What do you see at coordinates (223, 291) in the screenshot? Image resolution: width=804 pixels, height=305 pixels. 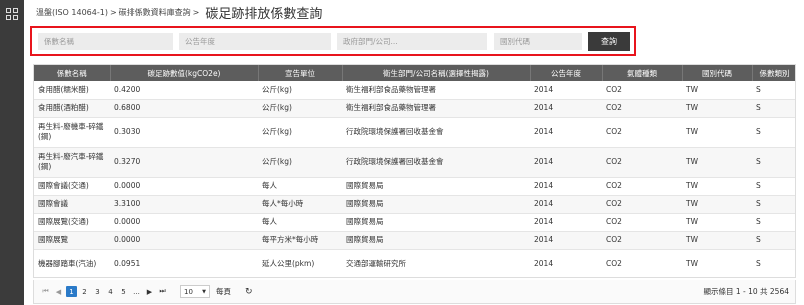 I see `per-page-label: 每頁` at bounding box center [223, 291].